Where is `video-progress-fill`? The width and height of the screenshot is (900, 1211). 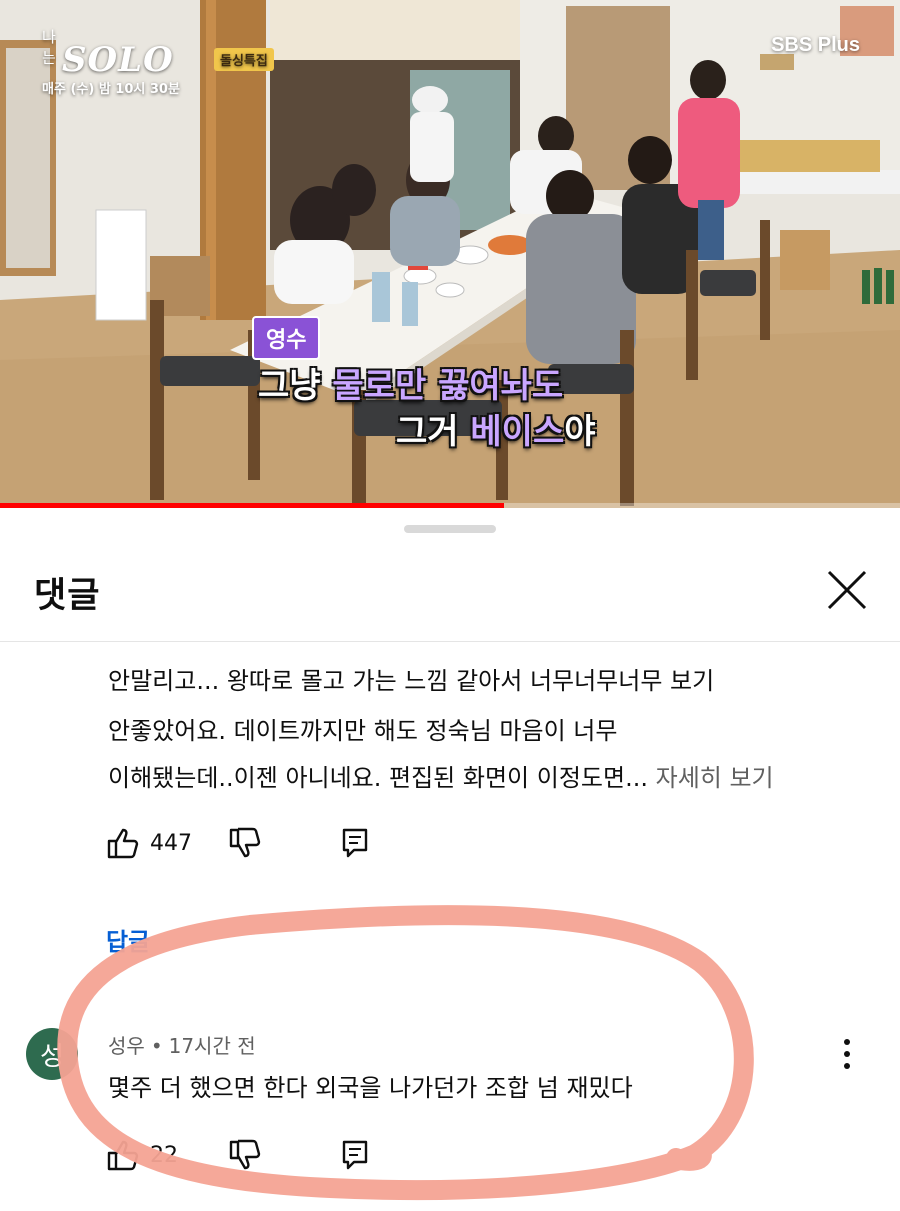
video-progress-fill is located at coordinates (252, 505).